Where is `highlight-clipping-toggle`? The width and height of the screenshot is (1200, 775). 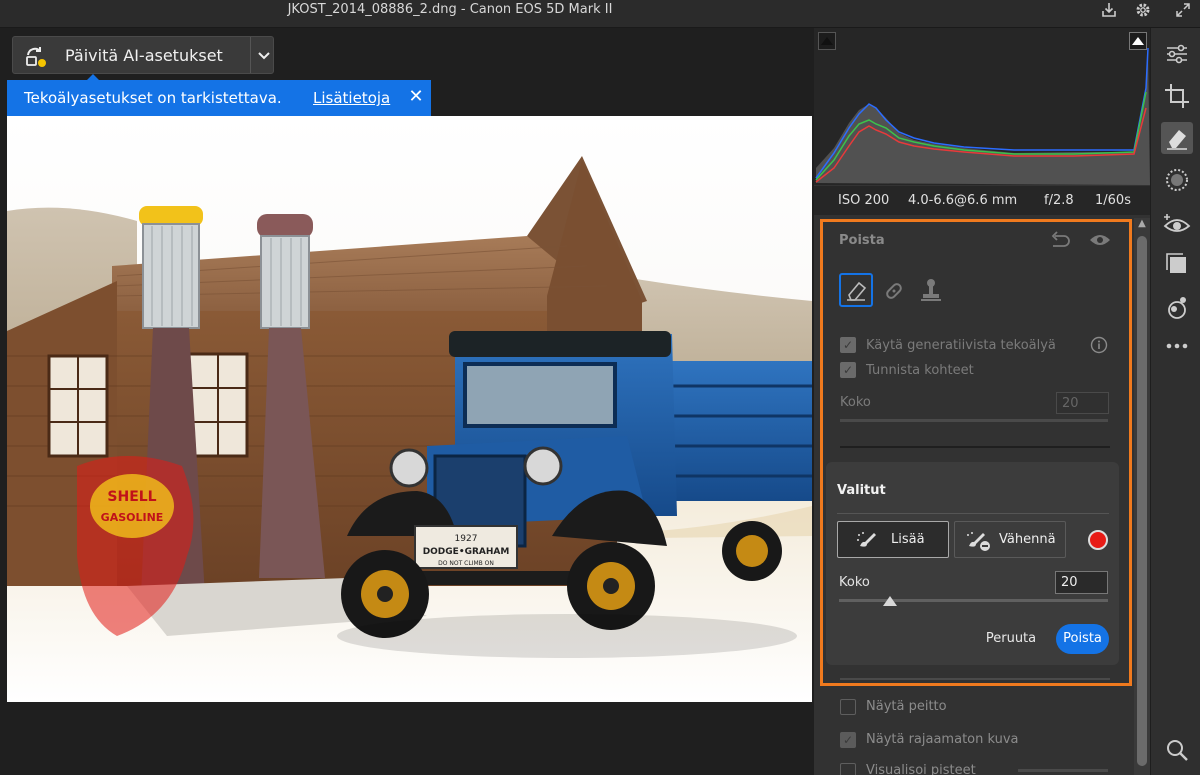
highlight-clipping-toggle is located at coordinates (1138, 41).